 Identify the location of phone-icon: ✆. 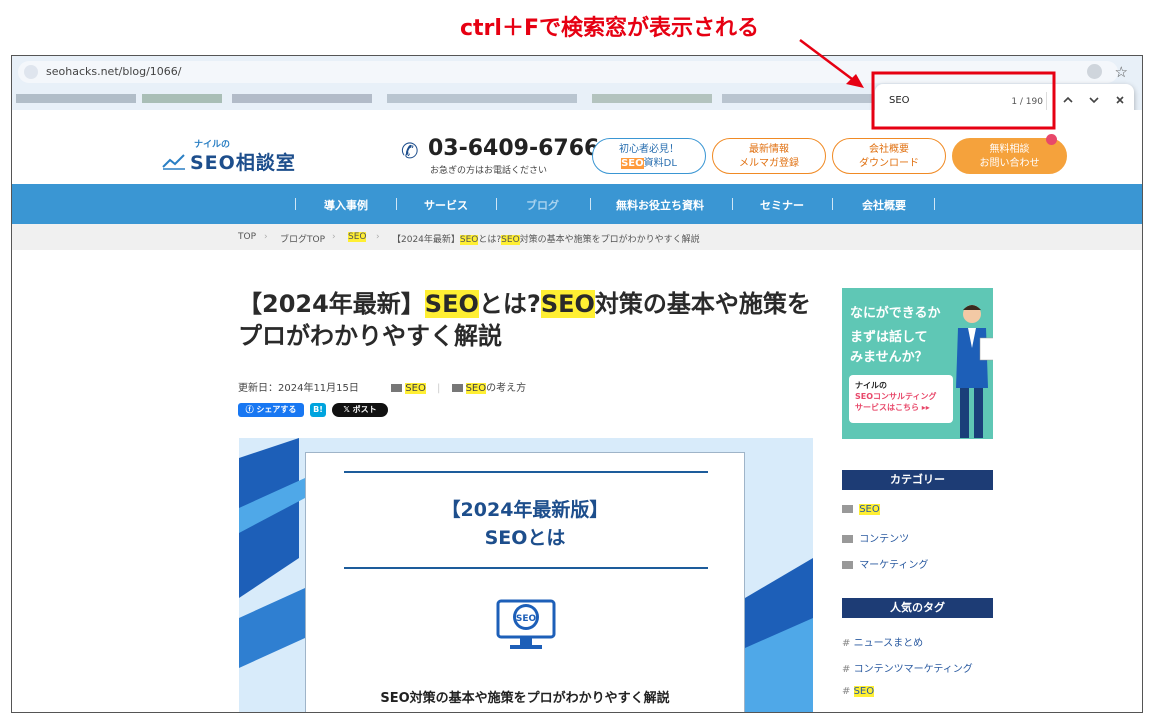
(410, 151).